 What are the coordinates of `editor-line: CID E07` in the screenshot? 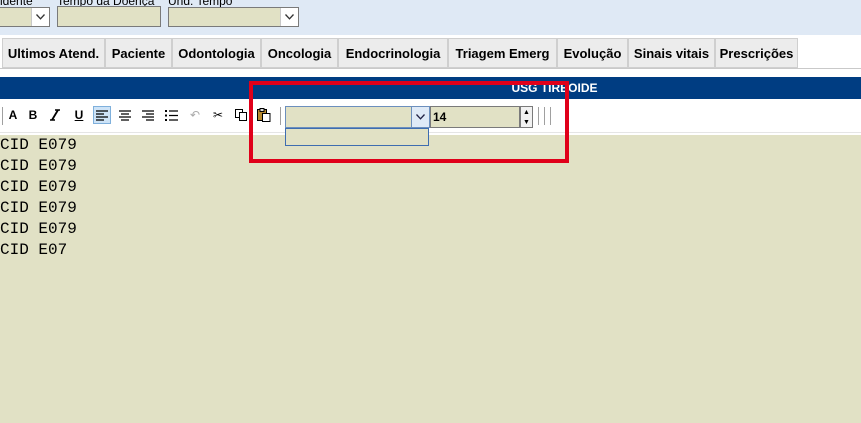 It's located at (34, 250).